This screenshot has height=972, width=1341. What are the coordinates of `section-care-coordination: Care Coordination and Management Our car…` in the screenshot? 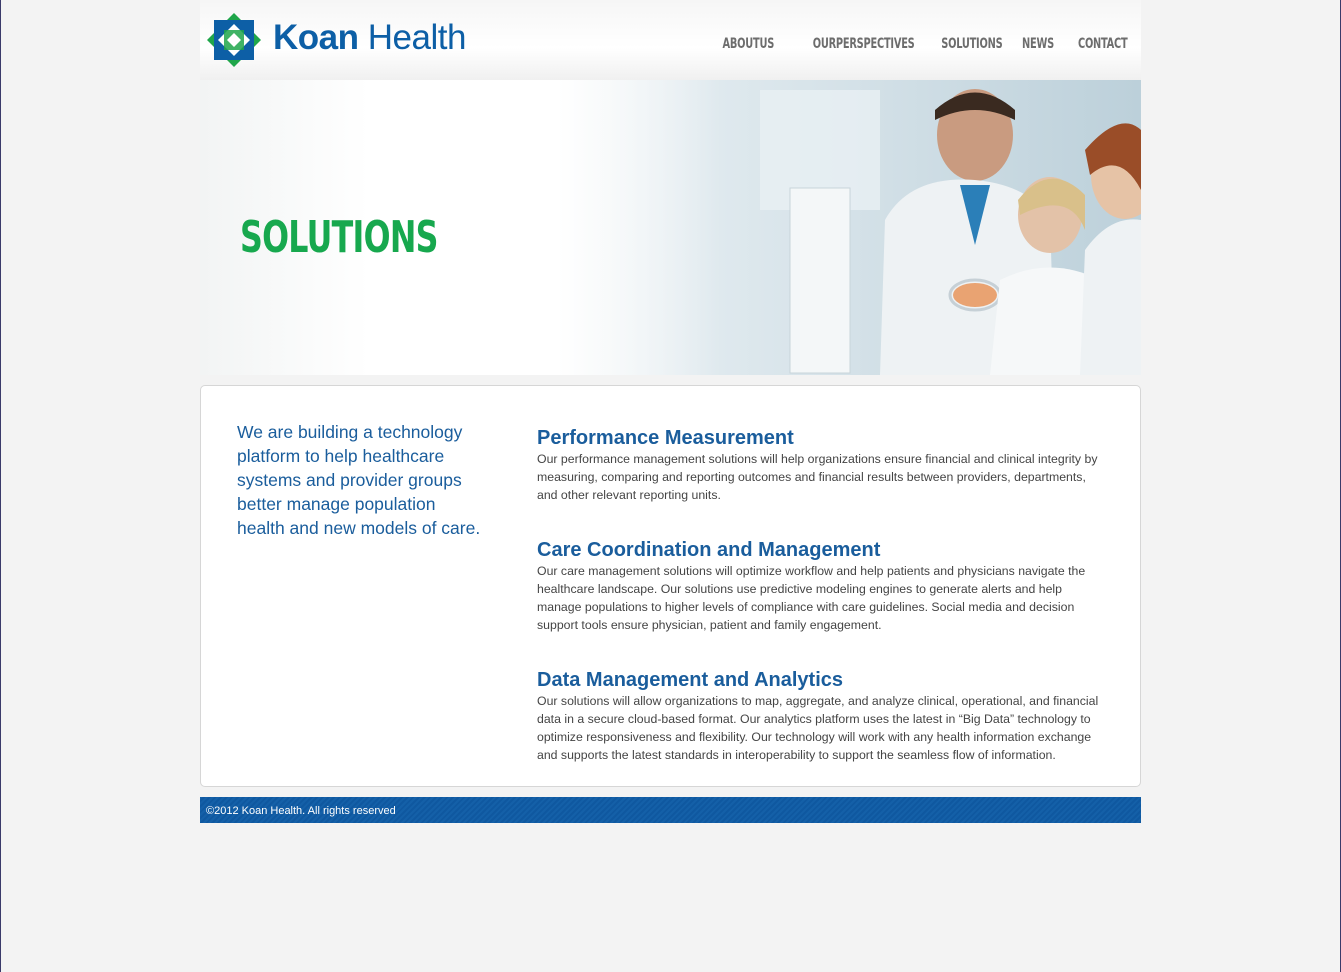 It's located at (822, 586).